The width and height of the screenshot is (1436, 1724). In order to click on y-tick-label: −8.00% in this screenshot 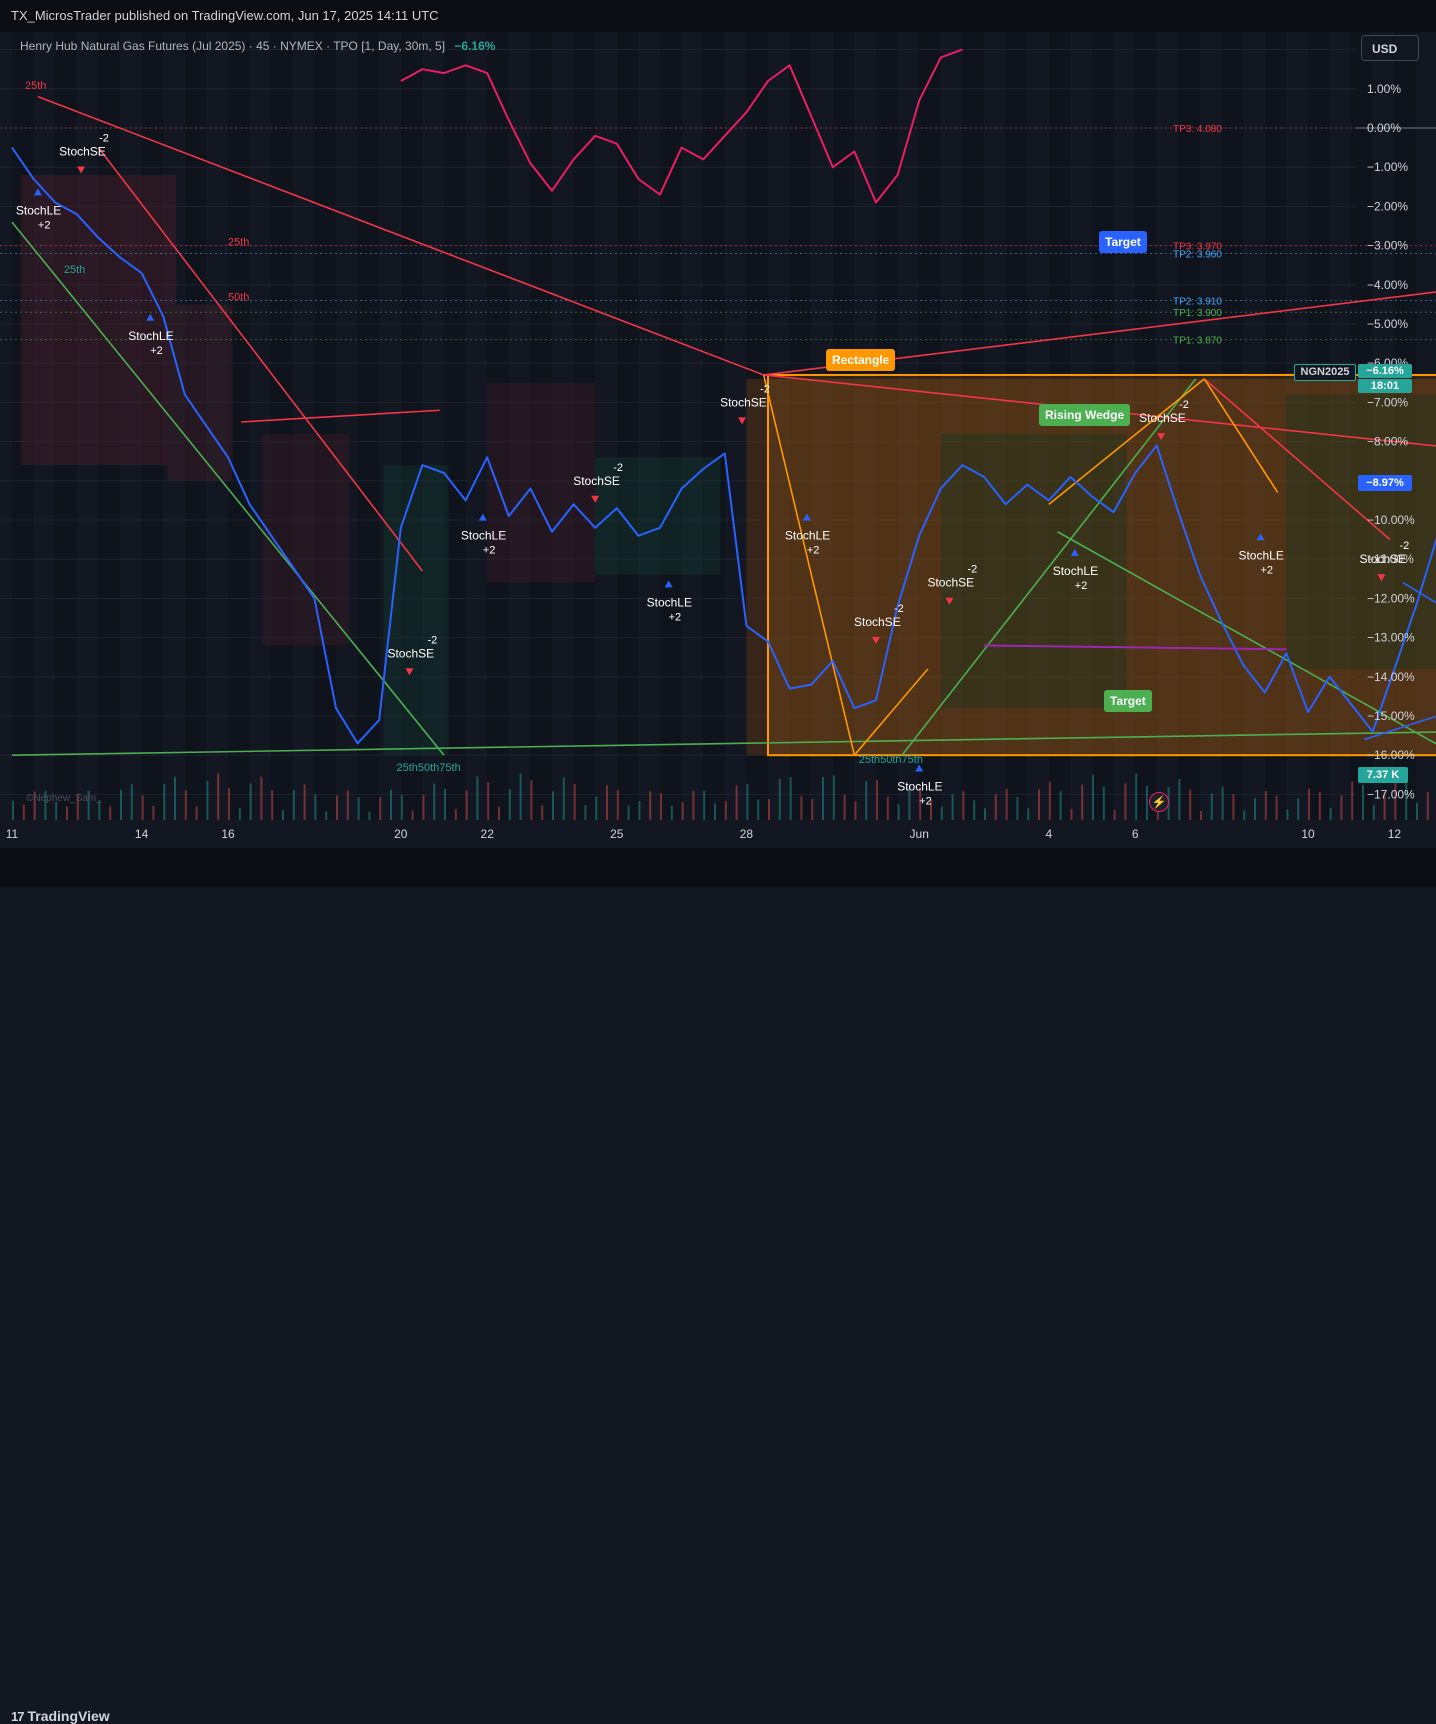, I will do `click(1387, 442)`.